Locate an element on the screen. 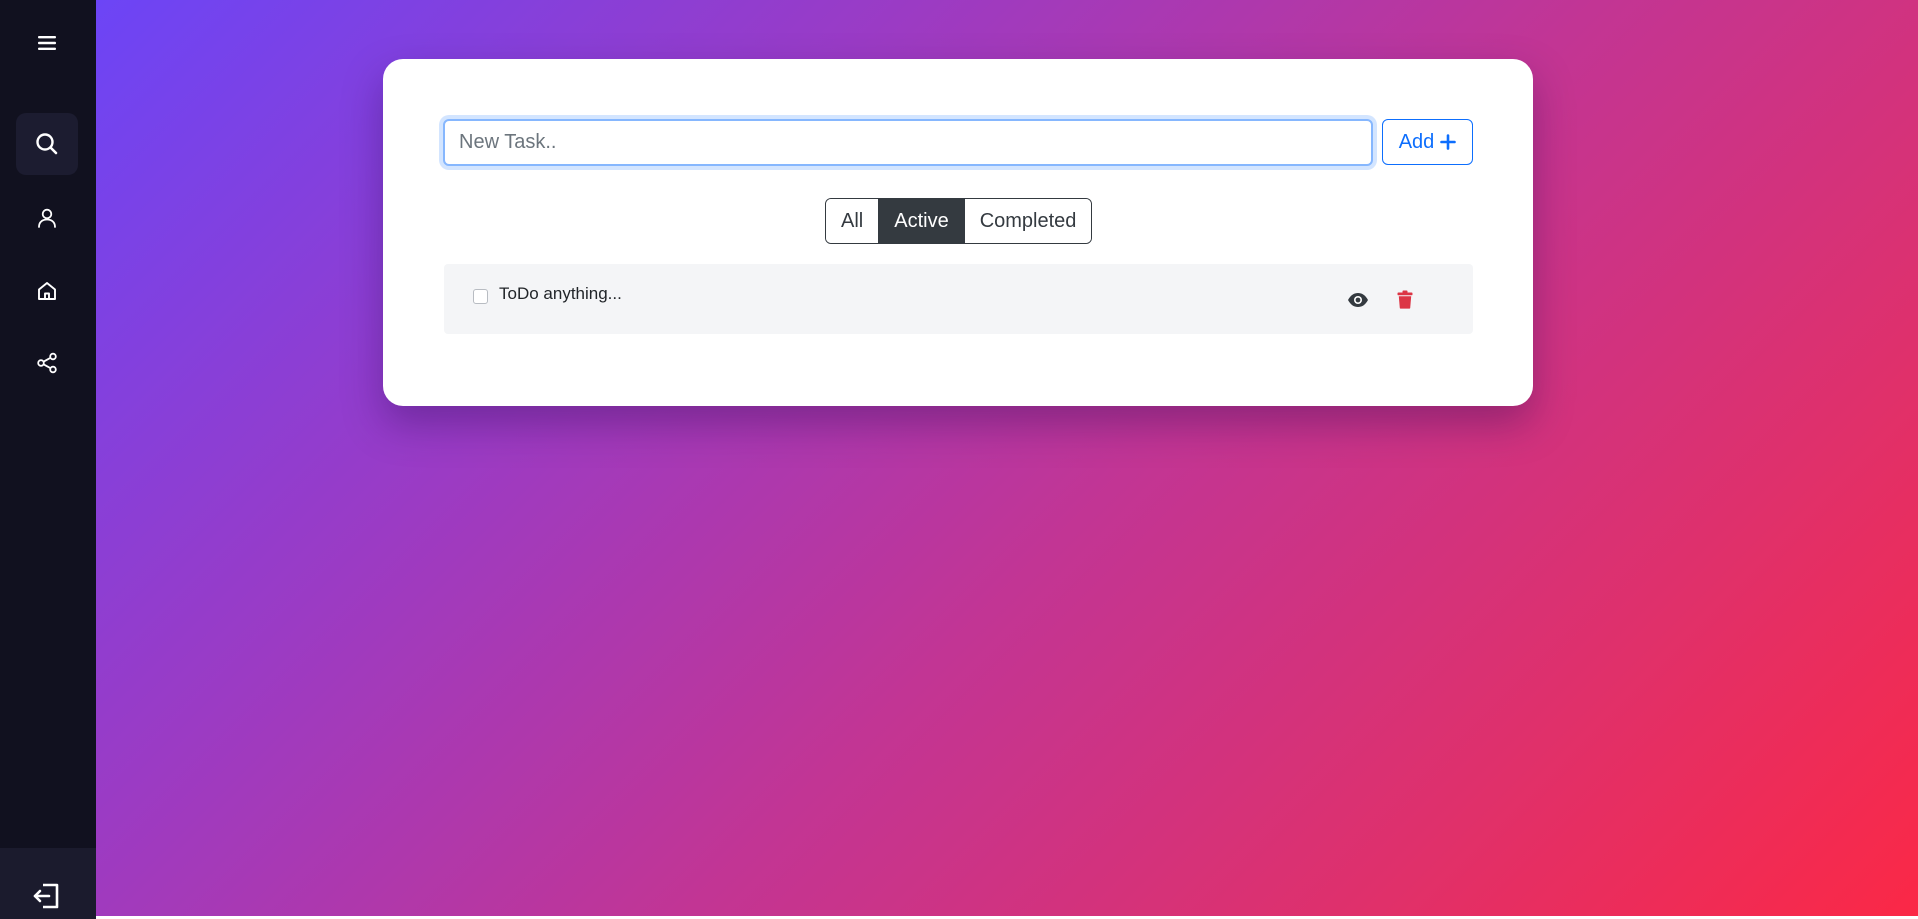 This screenshot has height=919, width=1918. view-task-button is located at coordinates (1358, 300).